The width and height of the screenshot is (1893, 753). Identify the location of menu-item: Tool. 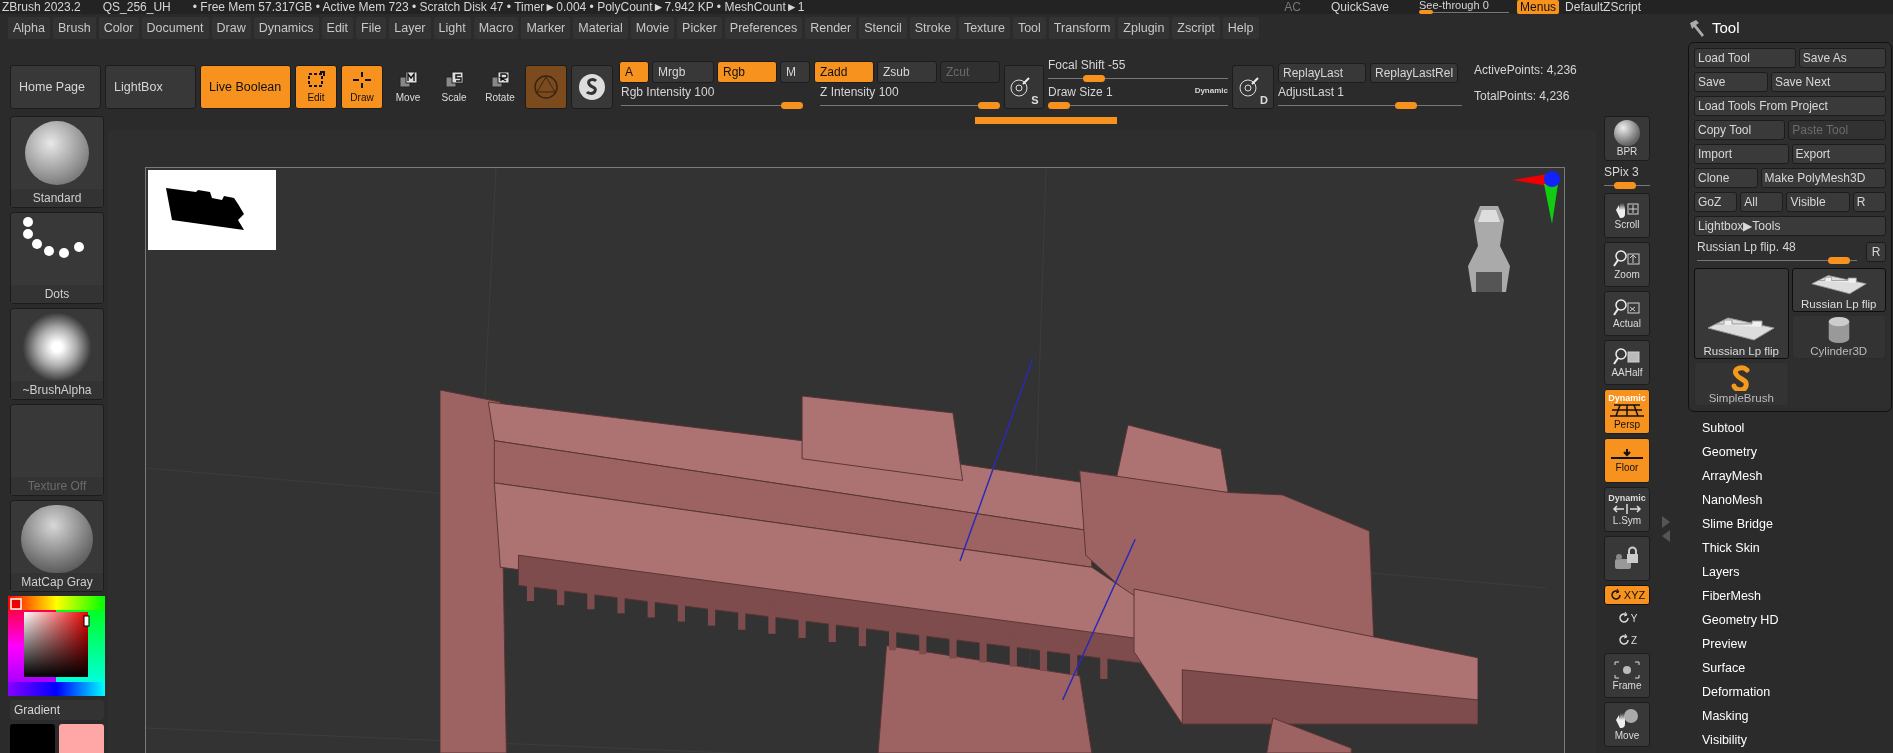
(1029, 28).